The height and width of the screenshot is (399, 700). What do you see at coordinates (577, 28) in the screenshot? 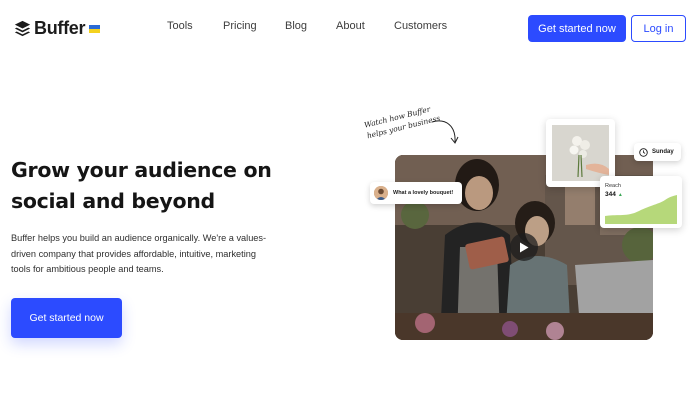
I see `header-get-started-button: Get started now` at bounding box center [577, 28].